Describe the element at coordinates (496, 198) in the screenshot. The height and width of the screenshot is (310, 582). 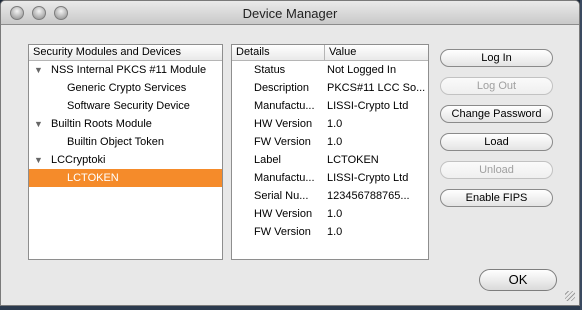
I see `enable-fips-button: Enable FIPS` at that location.